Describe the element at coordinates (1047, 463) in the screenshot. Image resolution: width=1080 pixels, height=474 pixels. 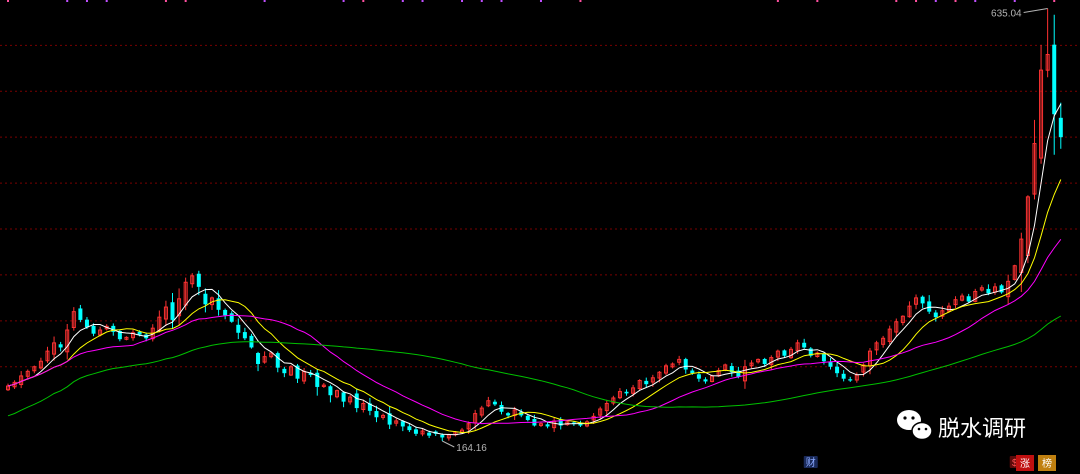
I see `rank-badge-label: 榜` at that location.